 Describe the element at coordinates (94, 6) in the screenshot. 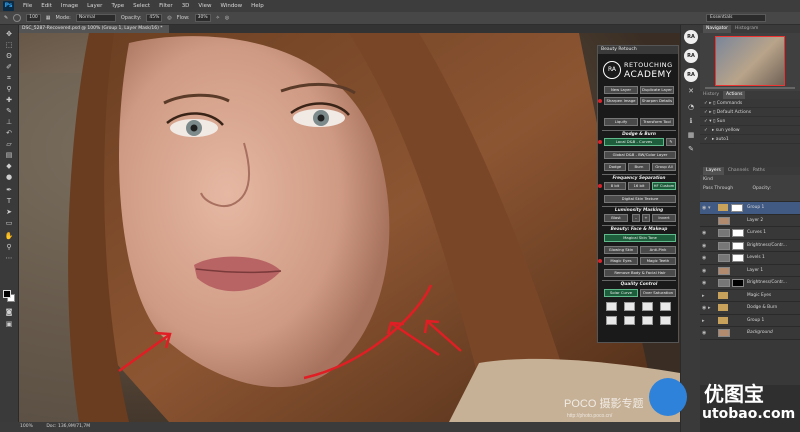

I see `menu-layer: Layer` at that location.